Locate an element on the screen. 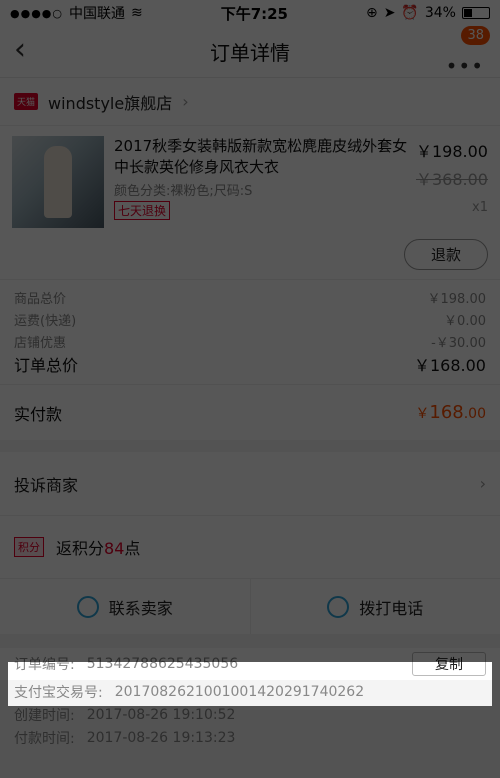 The image size is (500, 778). shop-name: windstyle旗舰店 is located at coordinates (110, 103).